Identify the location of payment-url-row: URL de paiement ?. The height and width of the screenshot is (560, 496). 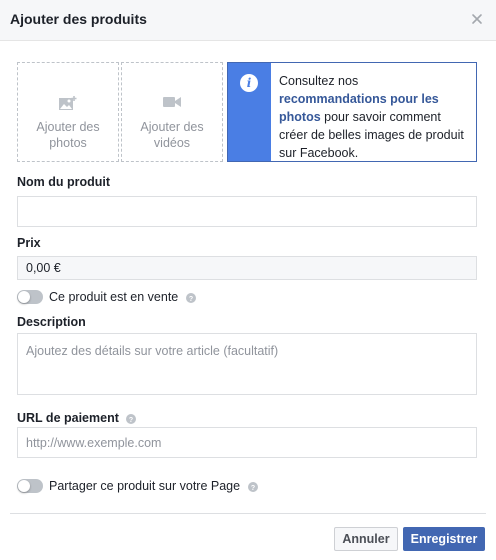
(77, 418).